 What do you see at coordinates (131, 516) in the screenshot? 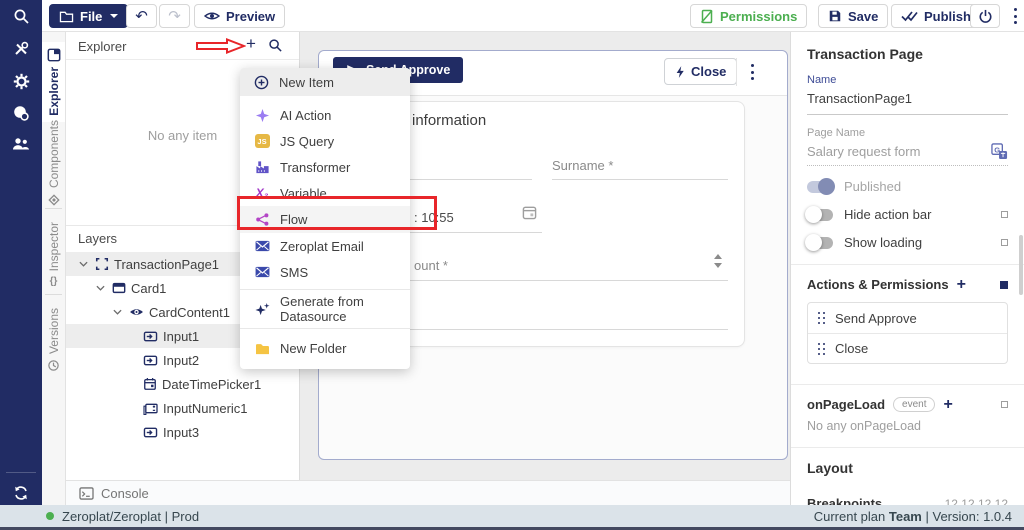
I see `workspace-status: Zeroplat/Zeroplat | Prod` at bounding box center [131, 516].